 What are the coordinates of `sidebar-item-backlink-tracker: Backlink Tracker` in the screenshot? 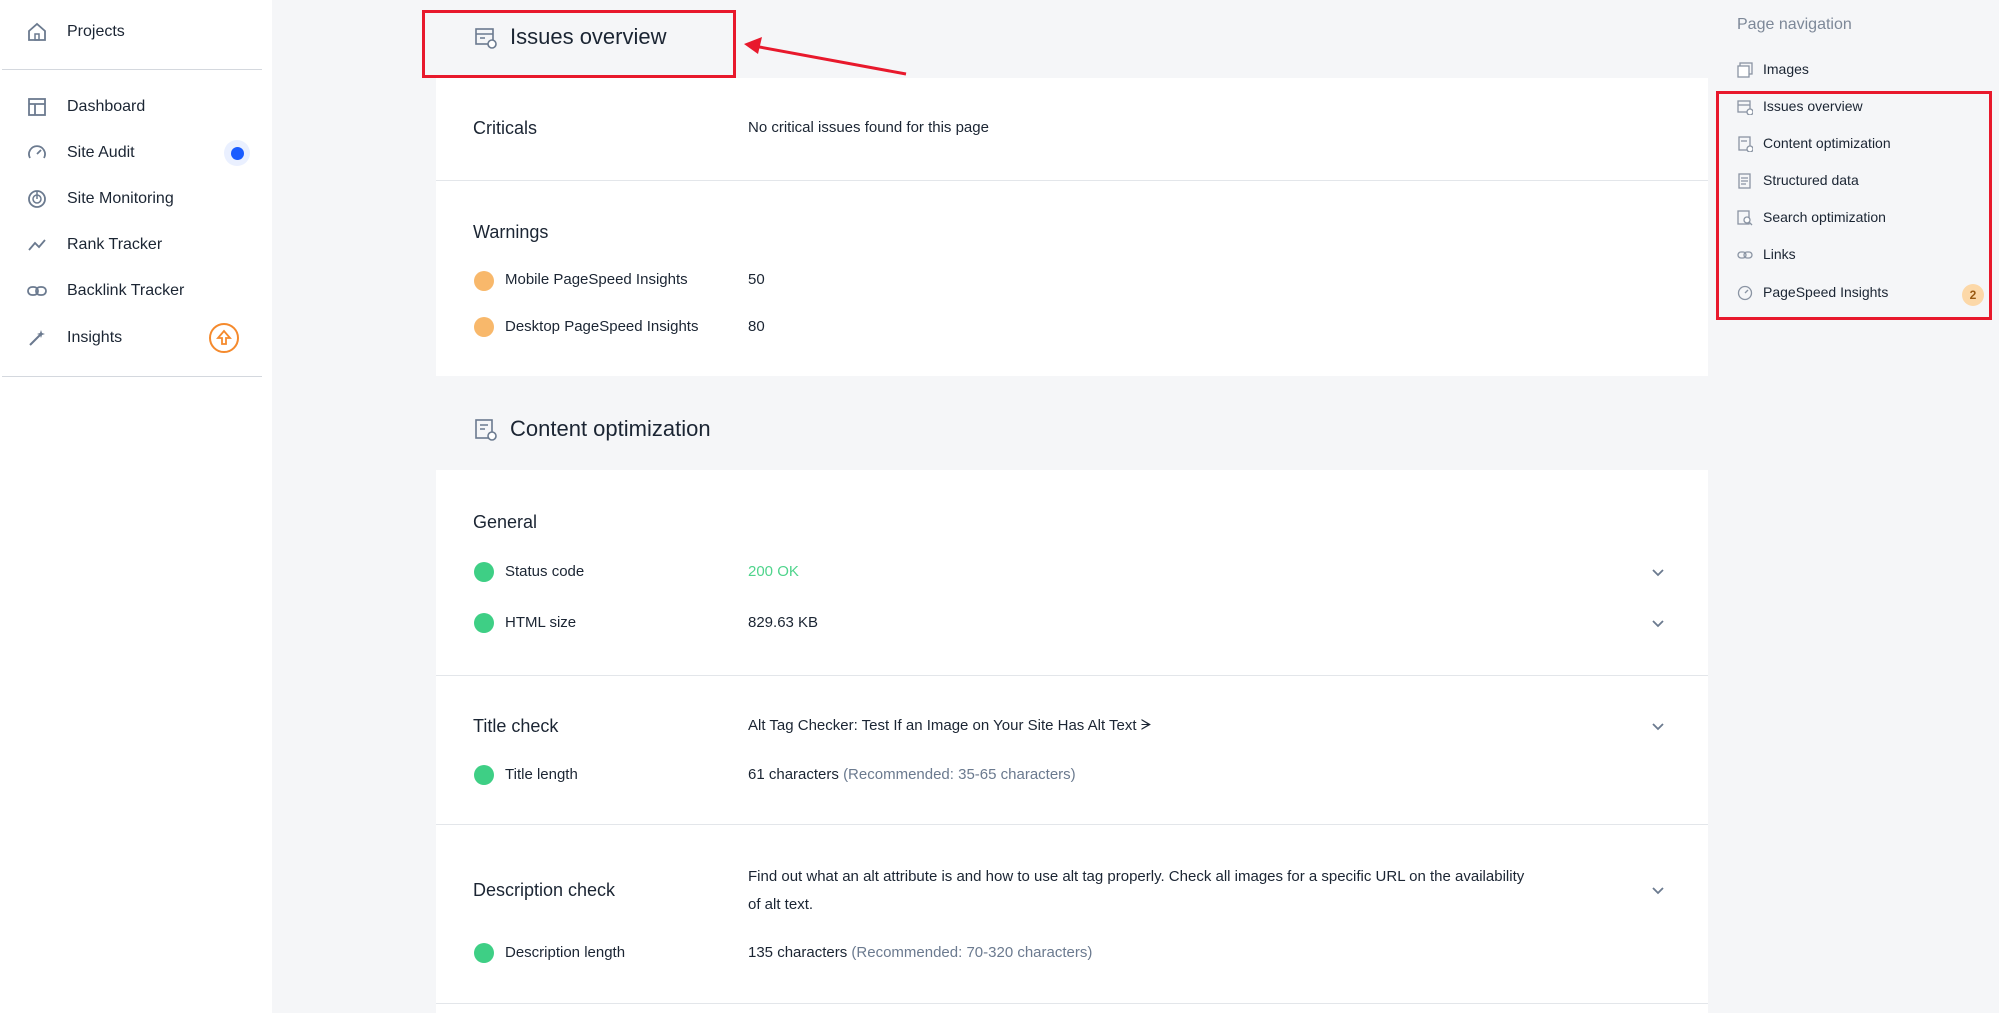 It's located at (135, 291).